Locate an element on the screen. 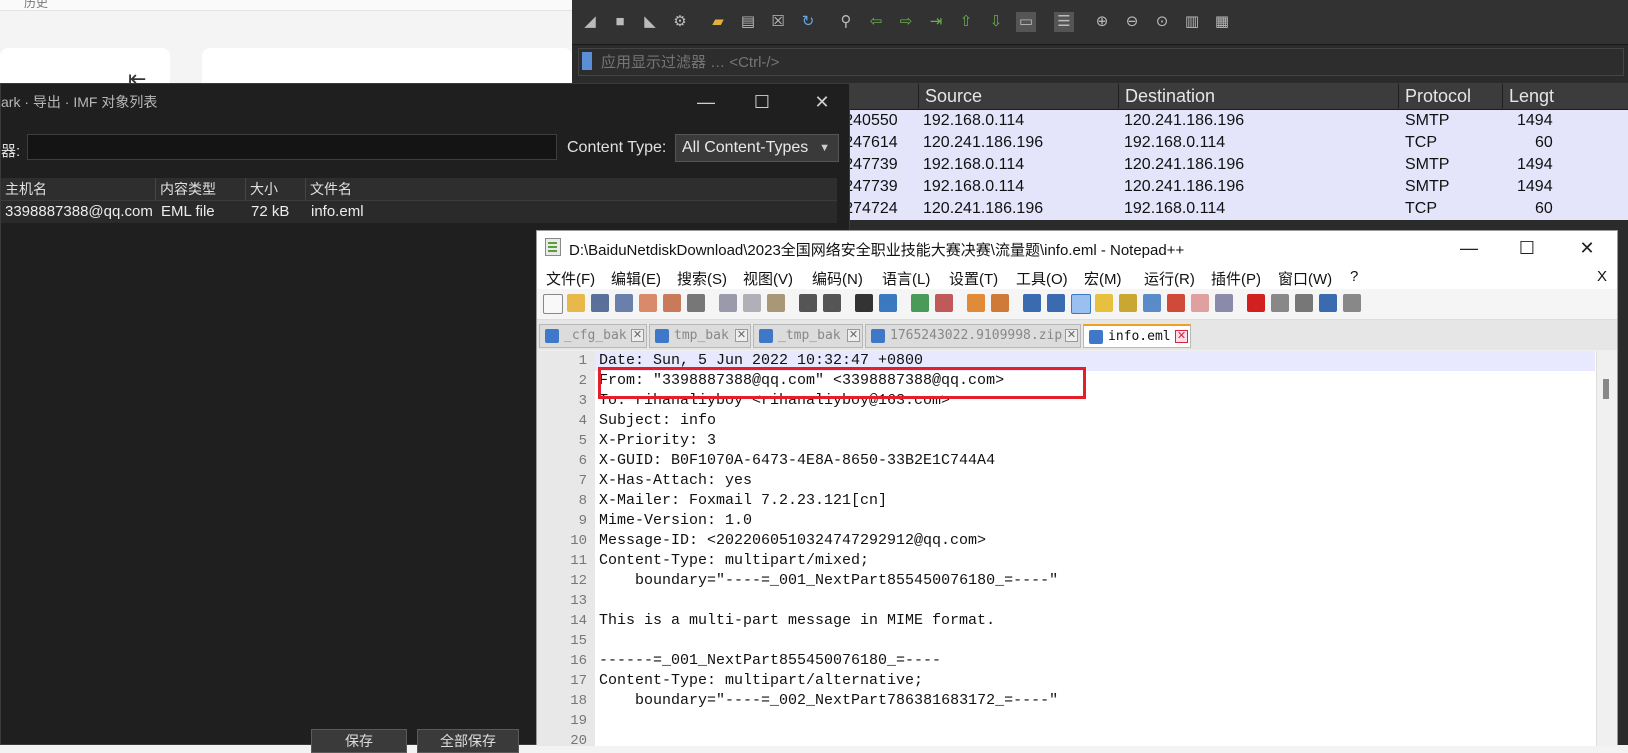  stop-macro-icon is located at coordinates (1280, 303).